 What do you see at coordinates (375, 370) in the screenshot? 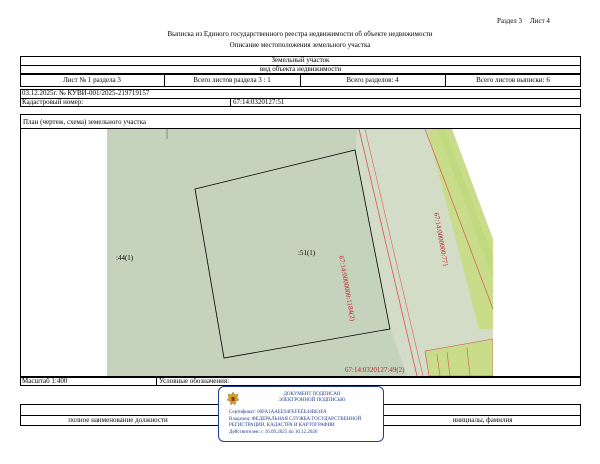
I see `label-bottom-parcel: 67:14:0320127:49(2)` at bounding box center [375, 370].